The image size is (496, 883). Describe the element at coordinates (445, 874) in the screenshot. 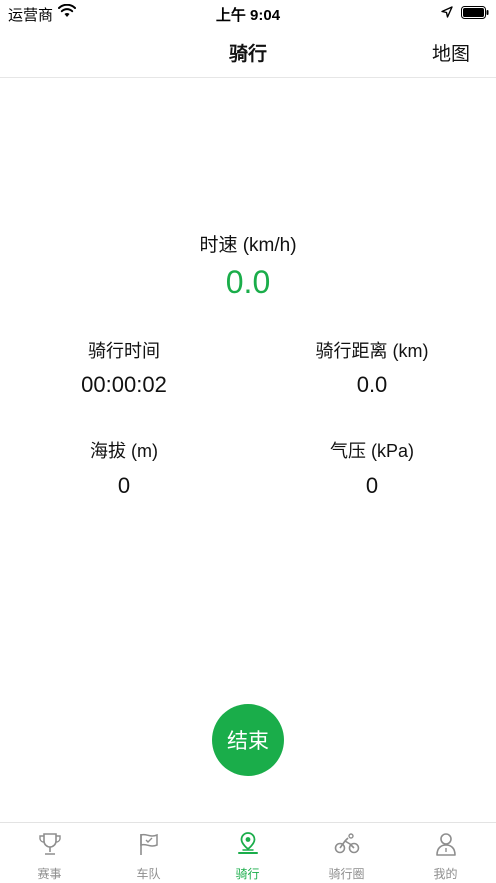

I see `tab-label: 我的` at that location.